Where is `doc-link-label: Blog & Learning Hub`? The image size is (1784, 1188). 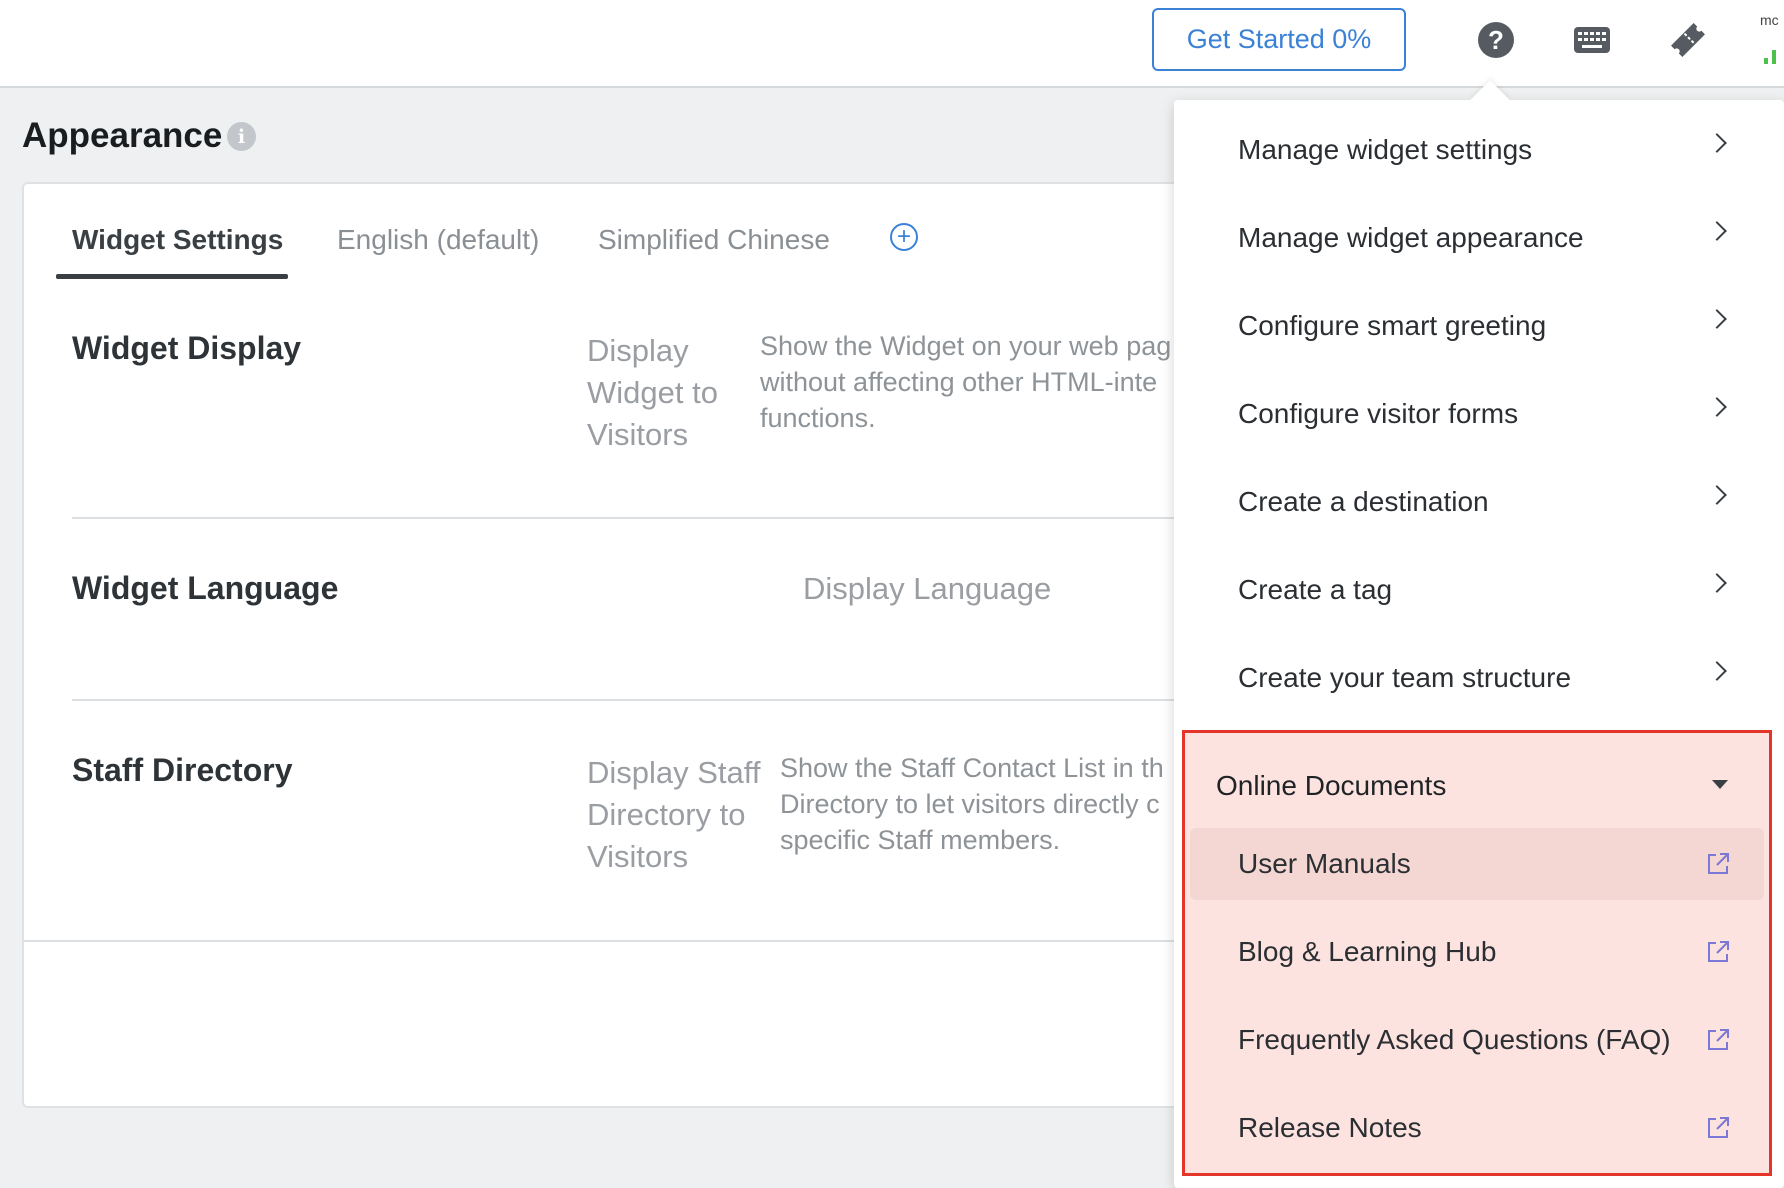 doc-link-label: Blog & Learning Hub is located at coordinates (1367, 951).